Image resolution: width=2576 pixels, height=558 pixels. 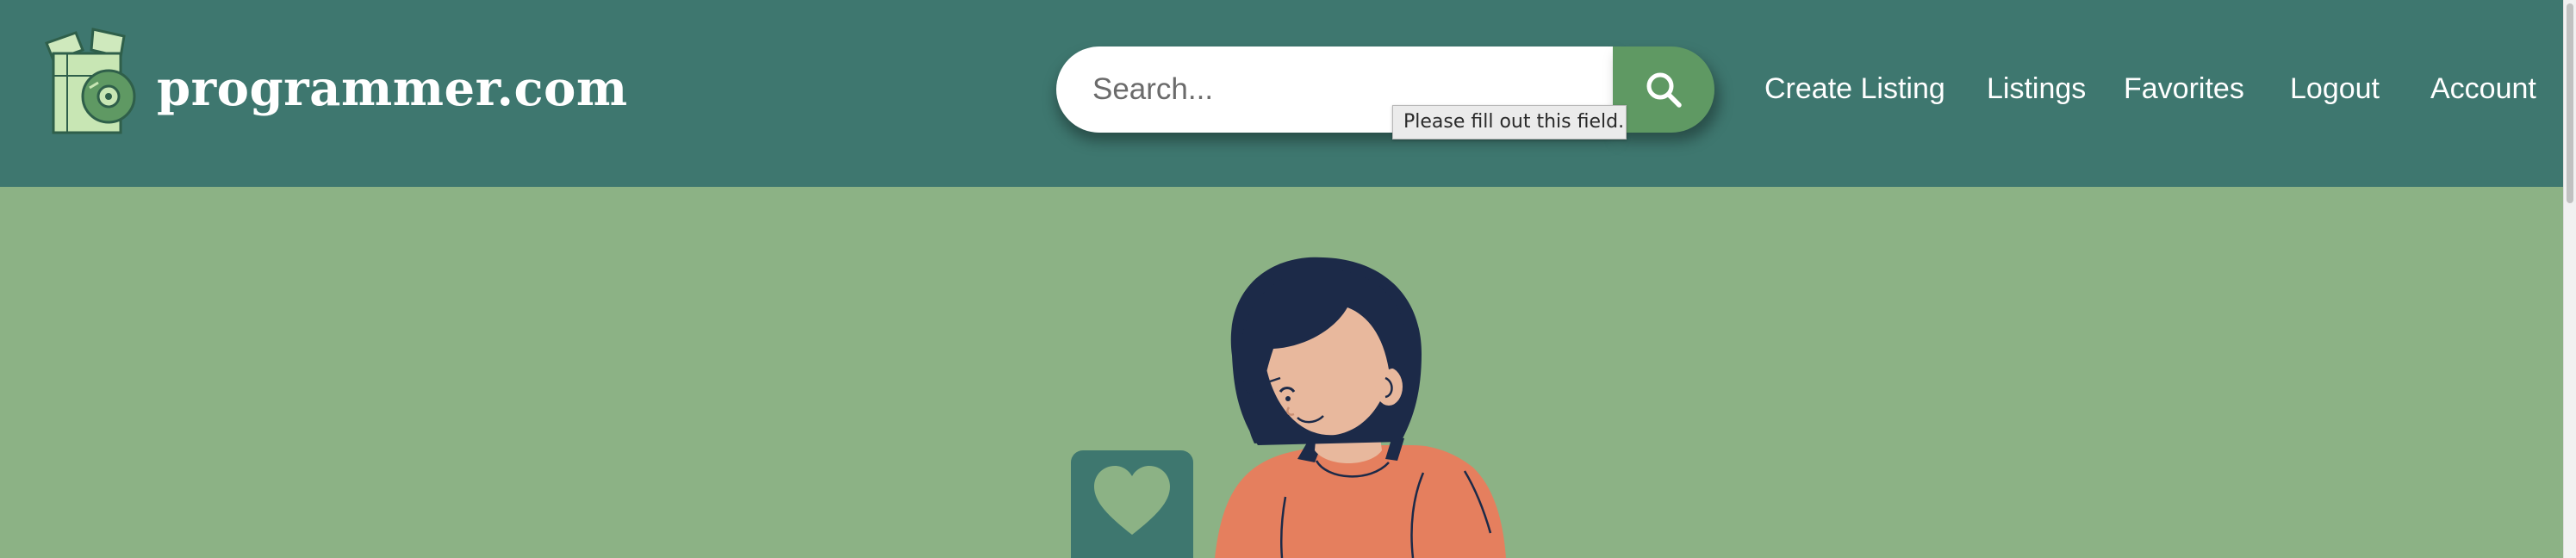 I want to click on home-logo-link: programmer.com, so click(x=334, y=80).